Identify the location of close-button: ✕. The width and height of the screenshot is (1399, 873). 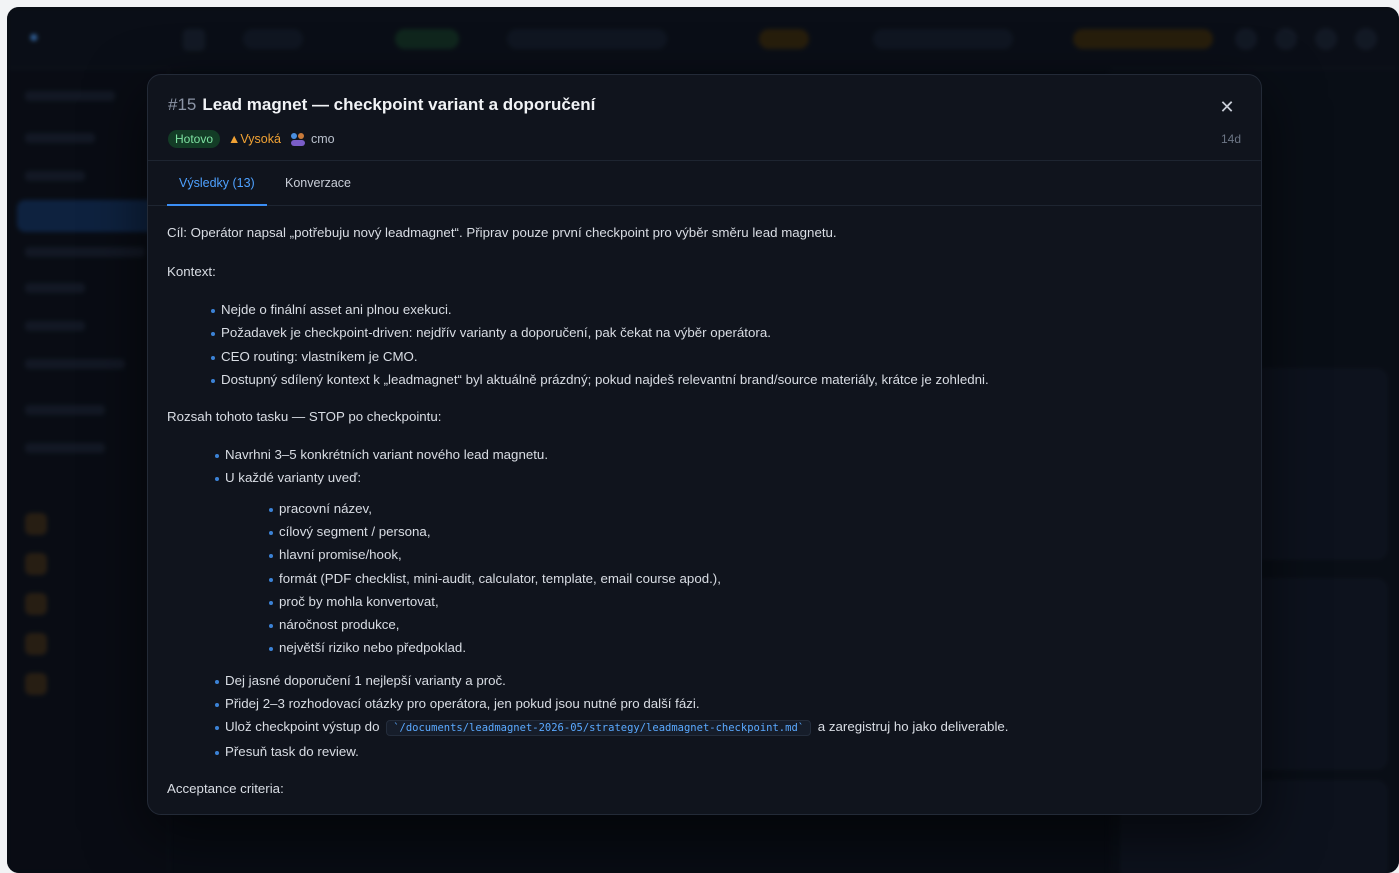
(1227, 107).